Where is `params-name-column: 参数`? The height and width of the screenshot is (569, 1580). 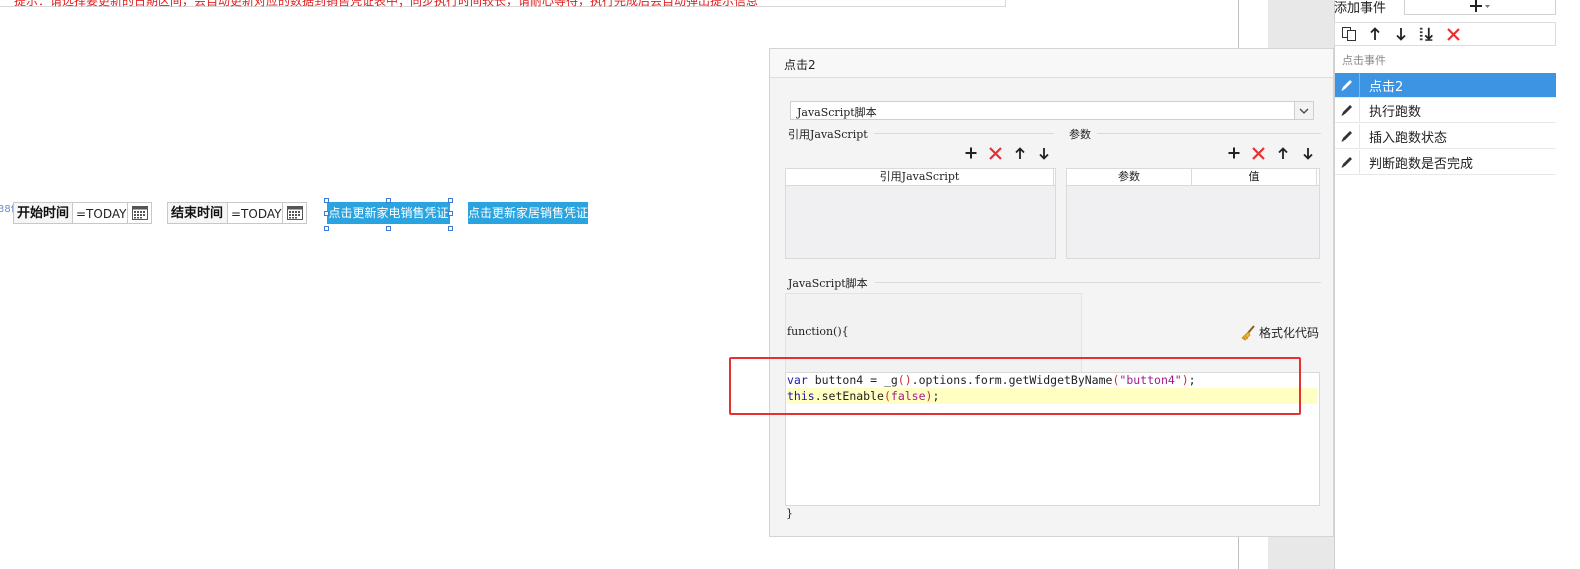 params-name-column: 参数 is located at coordinates (1129, 177).